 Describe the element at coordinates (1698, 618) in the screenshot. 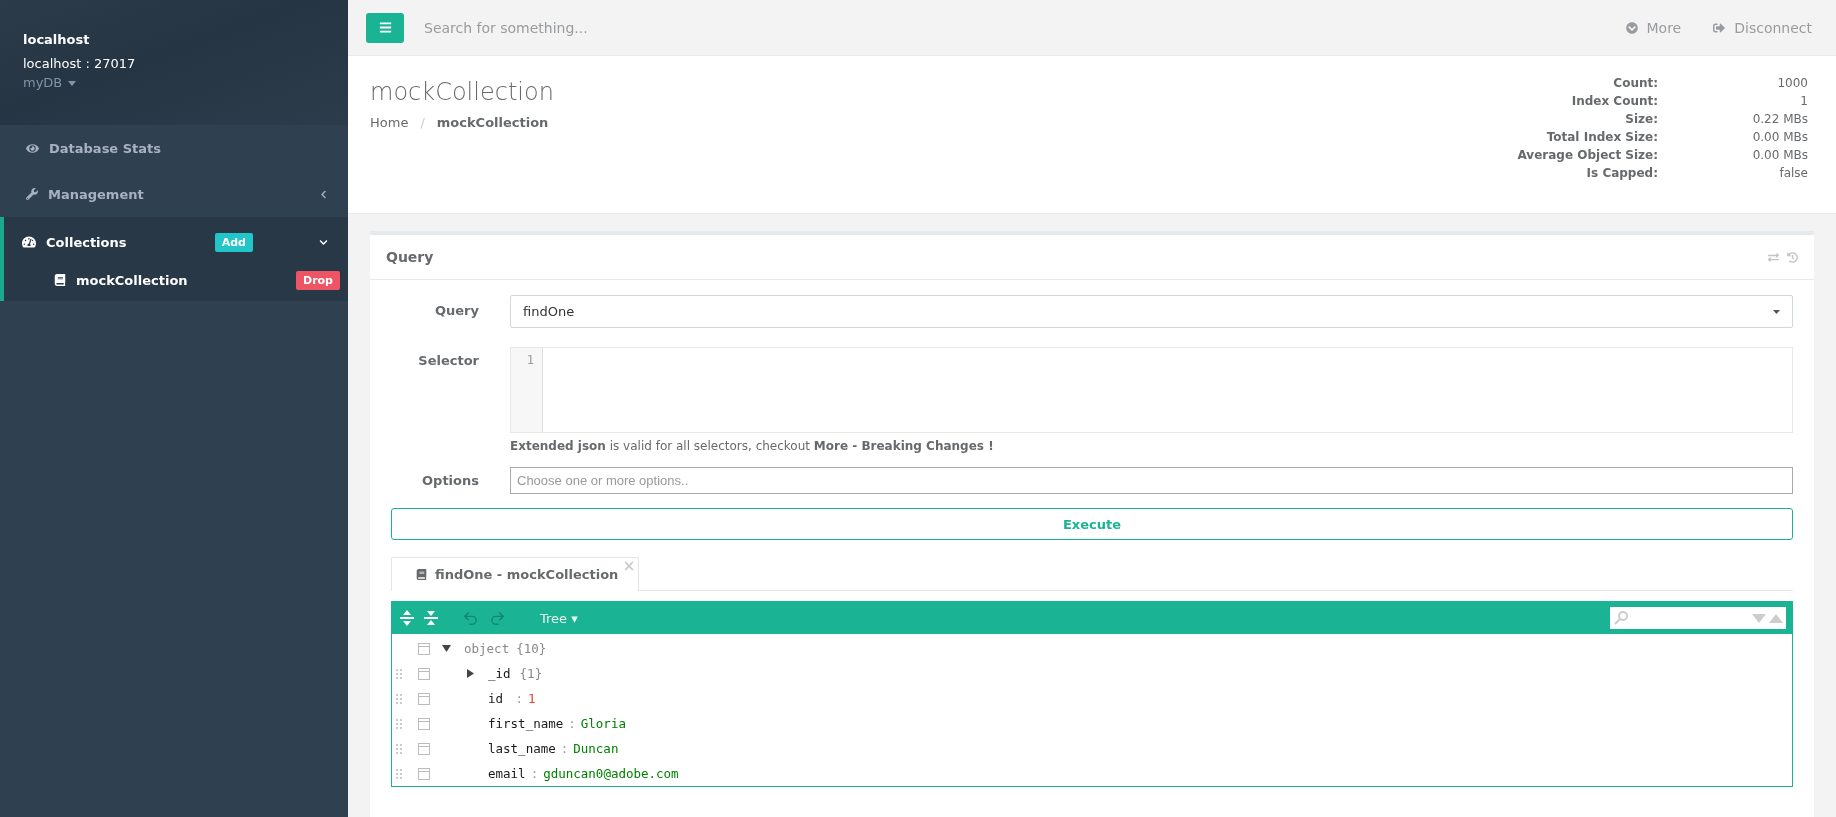

I see `tree-search-field` at that location.